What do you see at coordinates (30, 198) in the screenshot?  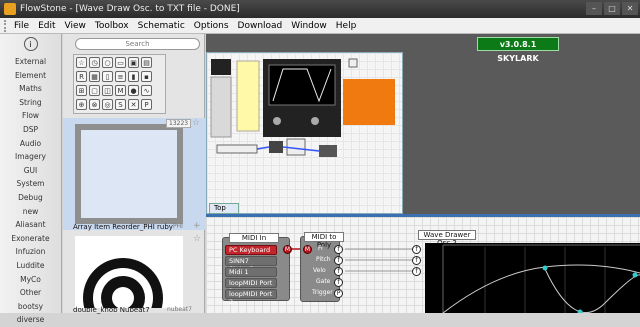 I see `category-item: Debug` at bounding box center [30, 198].